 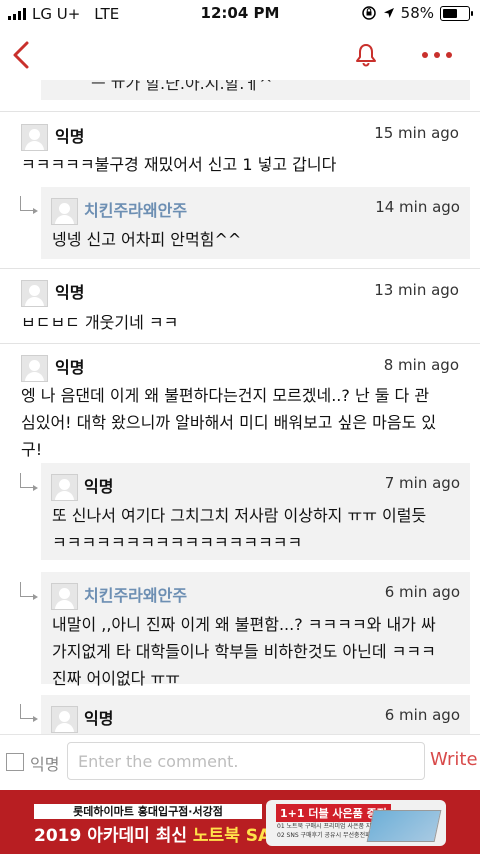 I want to click on reply-text-line: 진짜 어이없다 ㅠㅠ, so click(x=116, y=678).